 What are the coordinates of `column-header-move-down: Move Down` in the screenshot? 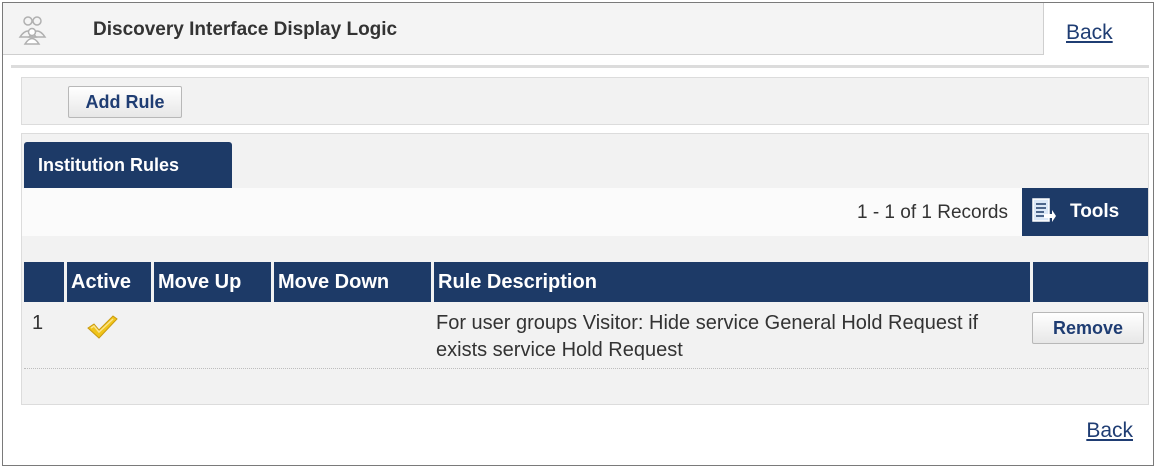 It's located at (352, 282).